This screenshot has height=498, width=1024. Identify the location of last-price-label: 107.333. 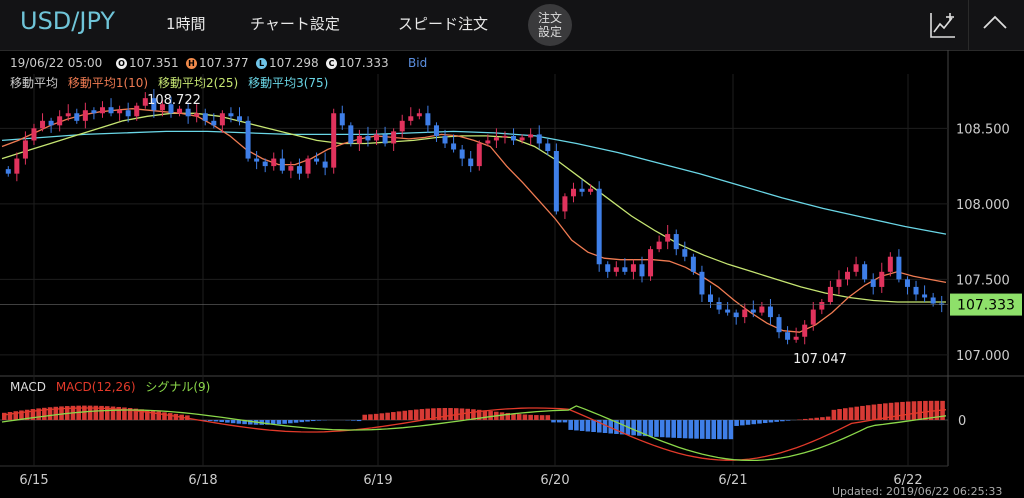
(986, 306).